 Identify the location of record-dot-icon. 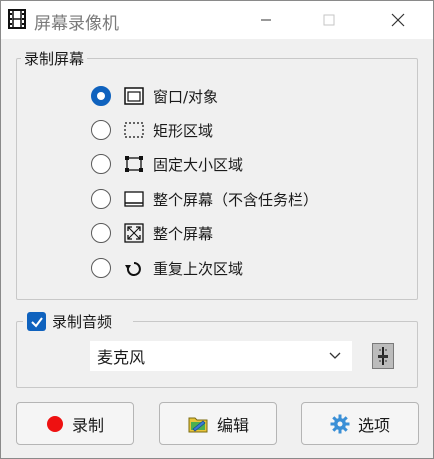
(55, 424).